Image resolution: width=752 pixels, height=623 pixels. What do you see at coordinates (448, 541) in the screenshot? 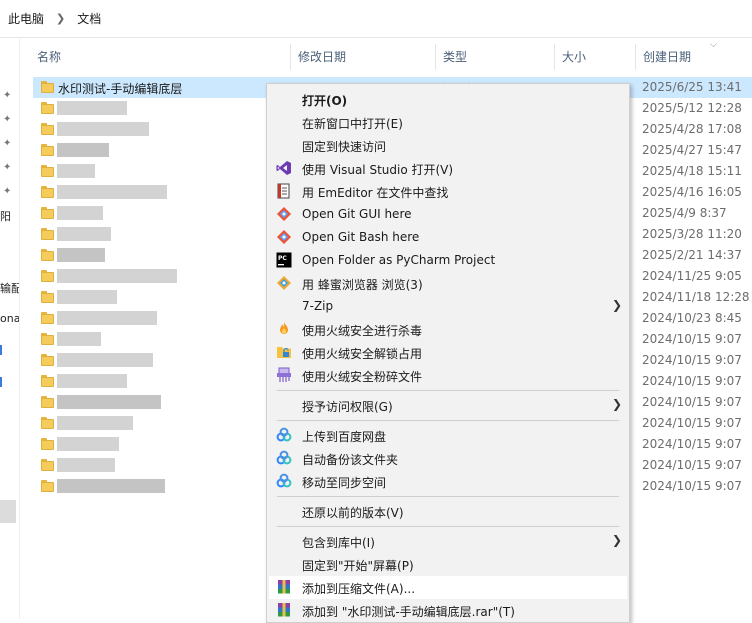
I see `menu-item-include-library: 包含到库中(I) ❯` at bounding box center [448, 541].